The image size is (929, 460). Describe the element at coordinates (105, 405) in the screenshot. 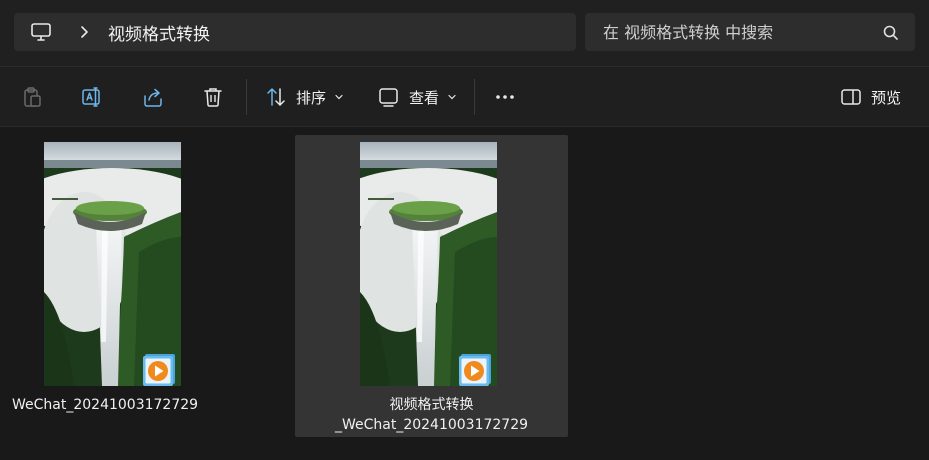

I see `file-name: WeChat_20241003172729` at that location.